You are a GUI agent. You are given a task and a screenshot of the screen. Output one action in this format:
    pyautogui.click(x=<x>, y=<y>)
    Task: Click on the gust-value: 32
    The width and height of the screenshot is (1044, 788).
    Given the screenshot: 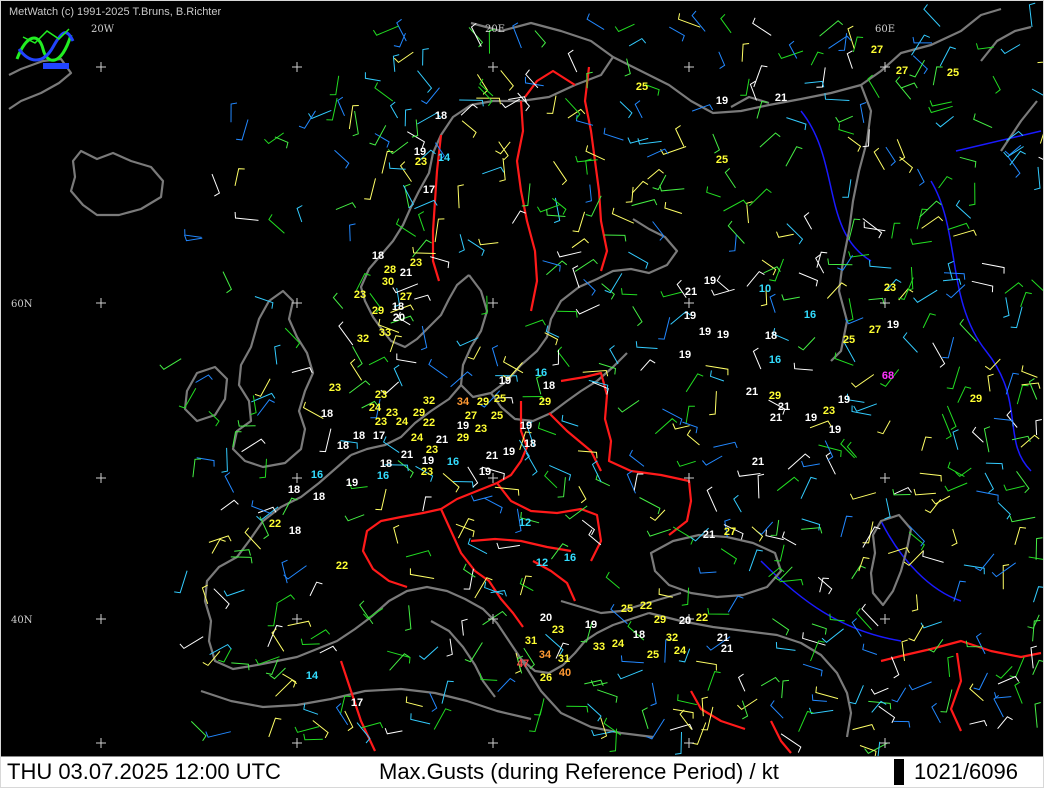 What is the action you would take?
    pyautogui.click(x=429, y=401)
    